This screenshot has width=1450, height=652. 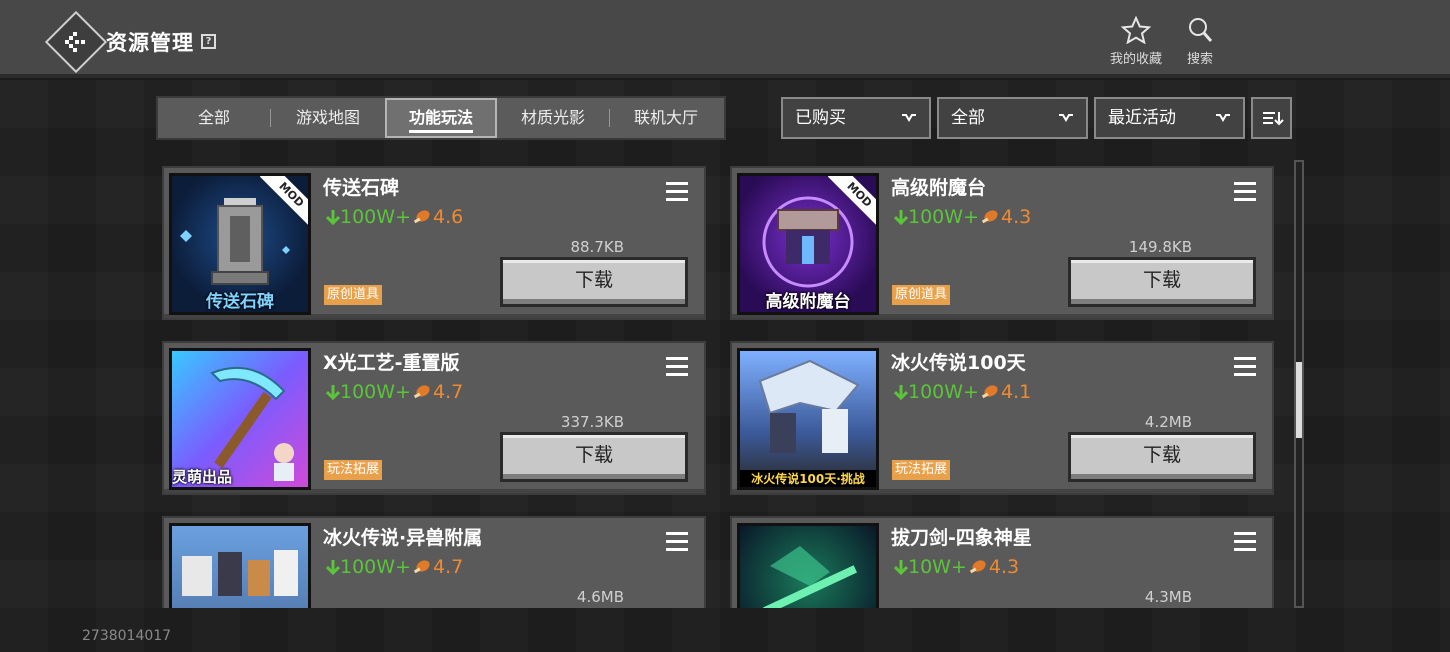 I want to click on sort-order-icon, so click(x=1273, y=119).